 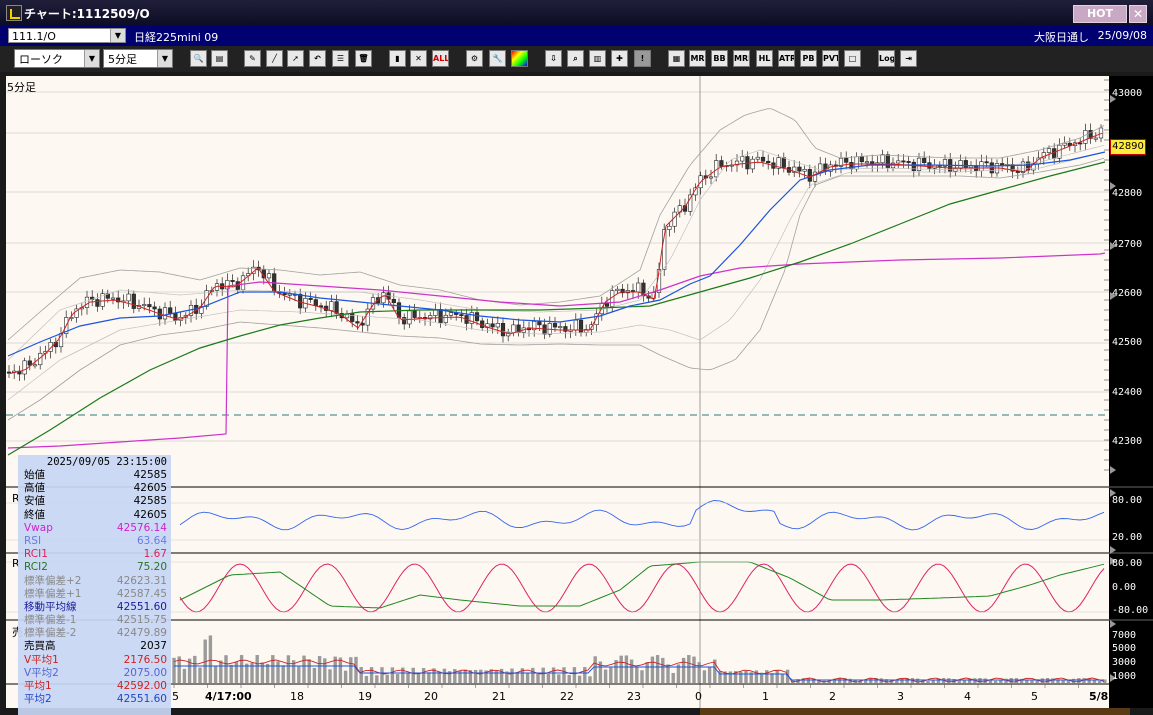 I want to click on info-row-value: 1.67, so click(x=155, y=554).